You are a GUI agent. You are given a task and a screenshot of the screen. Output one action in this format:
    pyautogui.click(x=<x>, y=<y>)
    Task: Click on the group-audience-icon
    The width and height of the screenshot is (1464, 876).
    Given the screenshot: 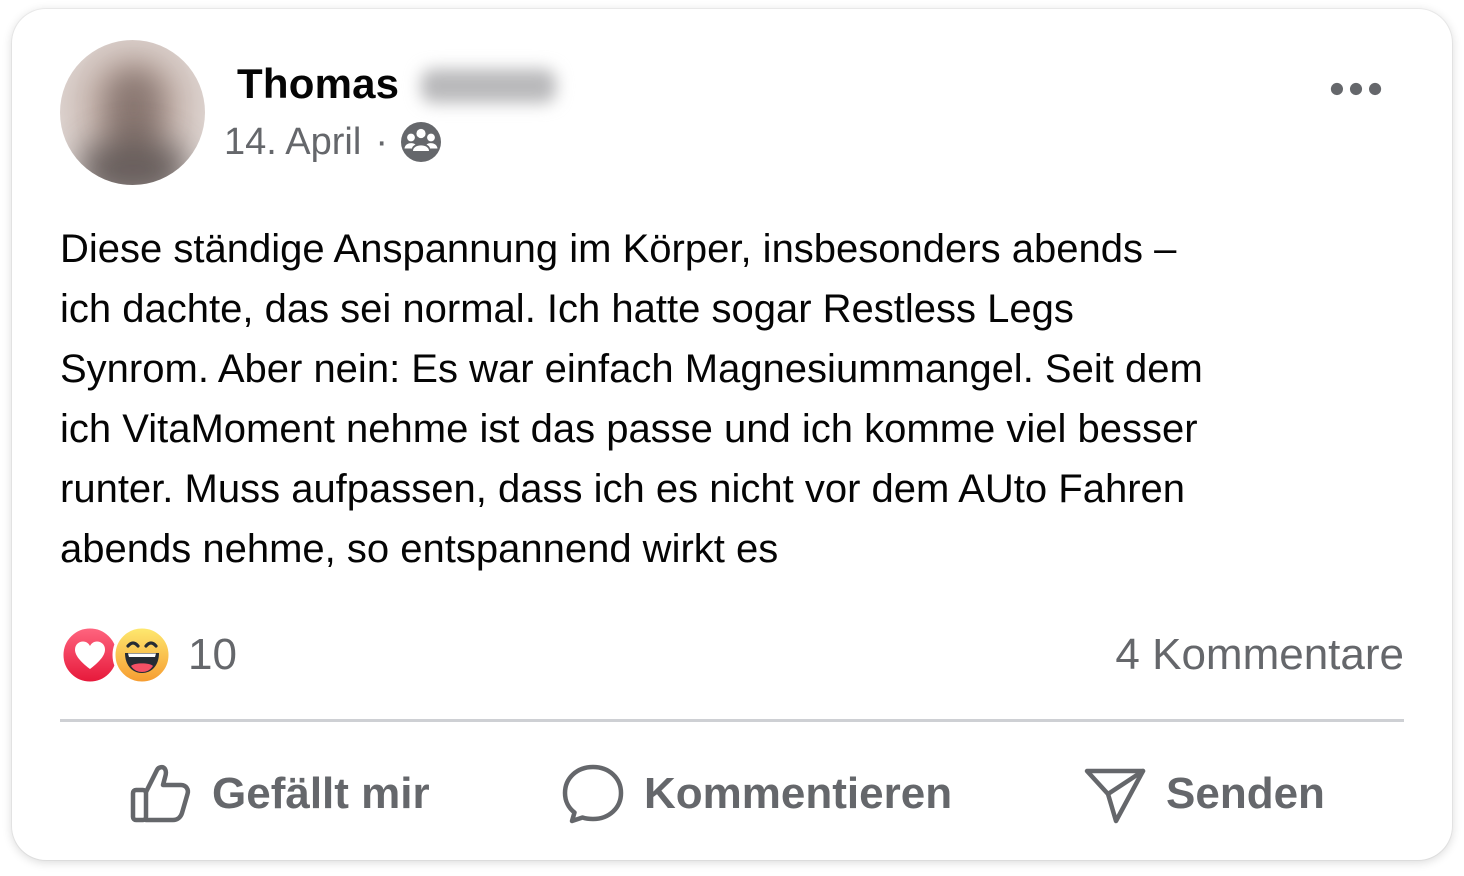 What is the action you would take?
    pyautogui.click(x=421, y=142)
    